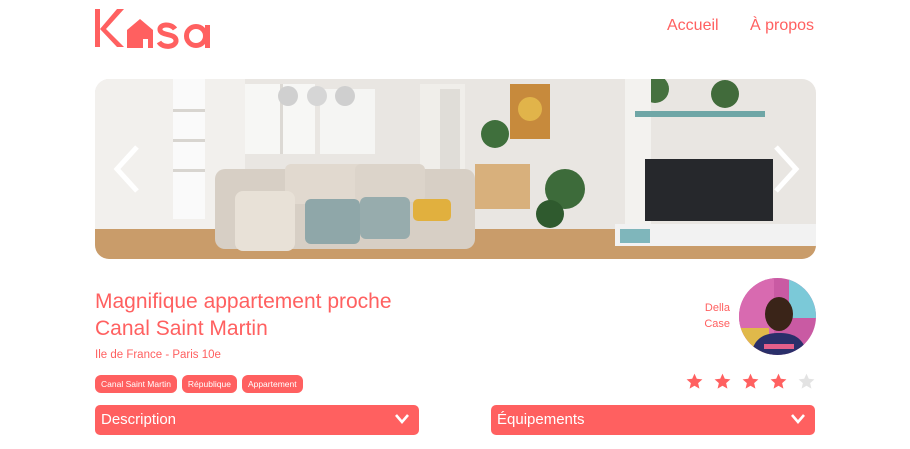  Describe the element at coordinates (181, 328) in the screenshot. I see `listing-title-line2: Canal Saint Martin` at that location.